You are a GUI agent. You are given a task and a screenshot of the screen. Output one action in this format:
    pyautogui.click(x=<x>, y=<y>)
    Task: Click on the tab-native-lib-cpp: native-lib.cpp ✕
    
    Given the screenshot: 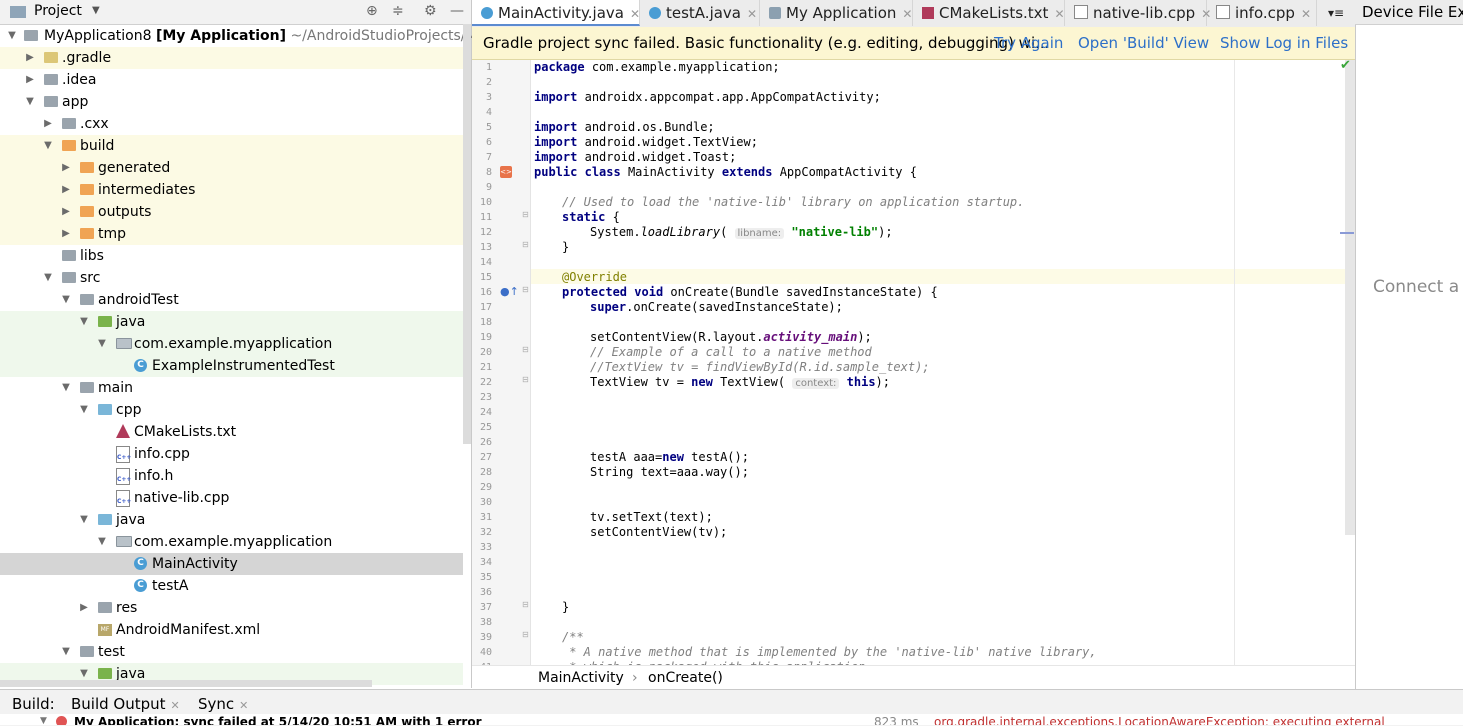 What is the action you would take?
    pyautogui.click(x=1138, y=13)
    